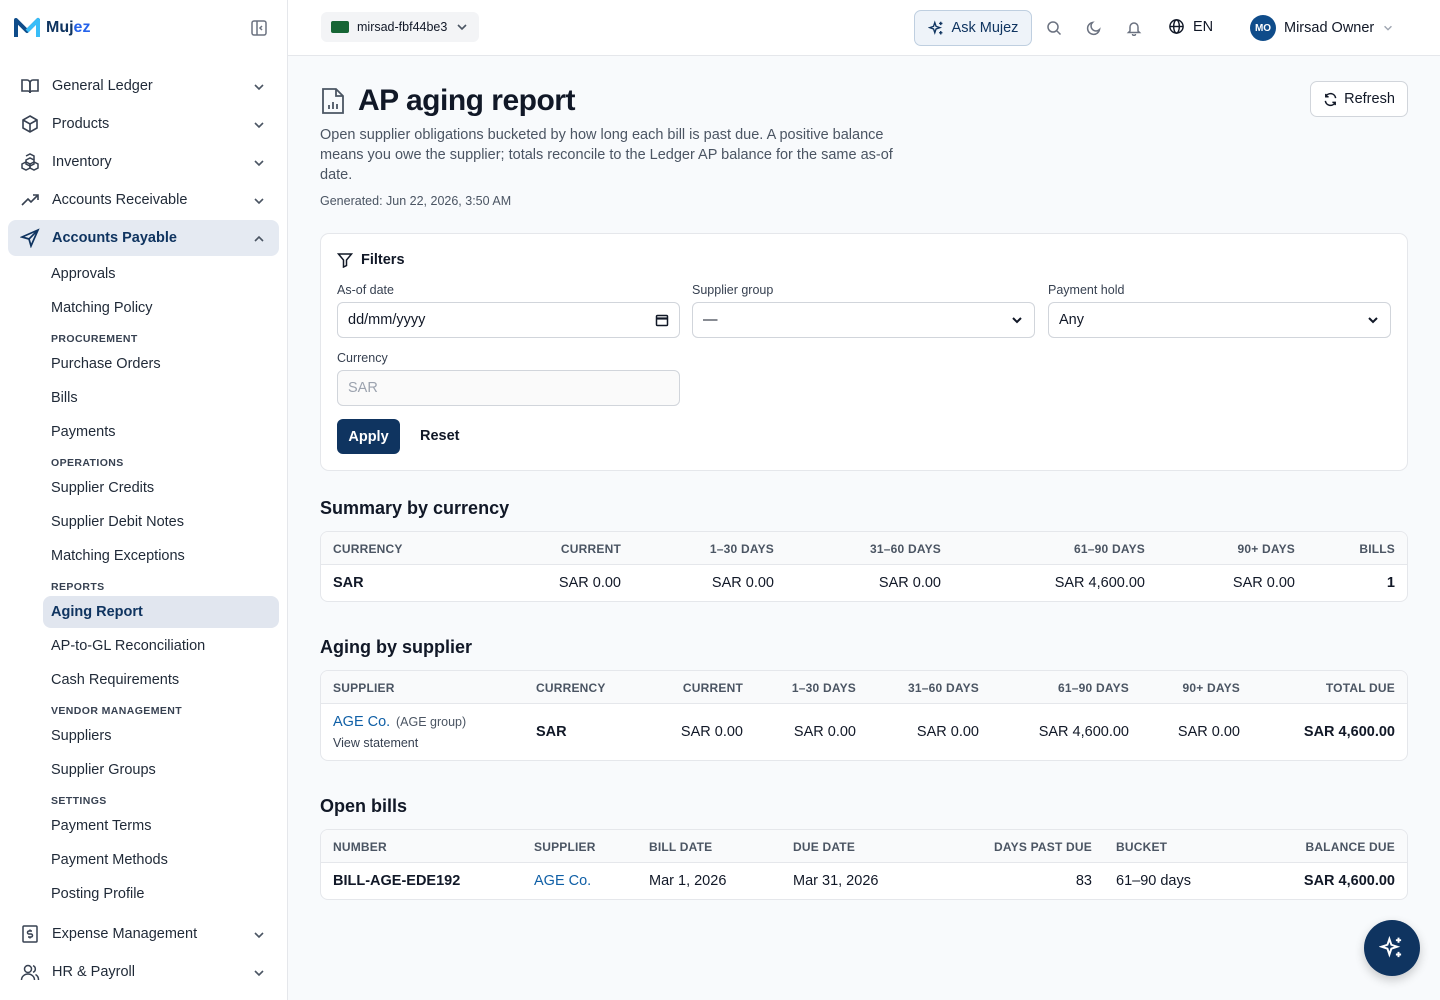 Image resolution: width=1440 pixels, height=1000 pixels. What do you see at coordinates (361, 722) in the screenshot?
I see `supplier-link: AGE Co.` at bounding box center [361, 722].